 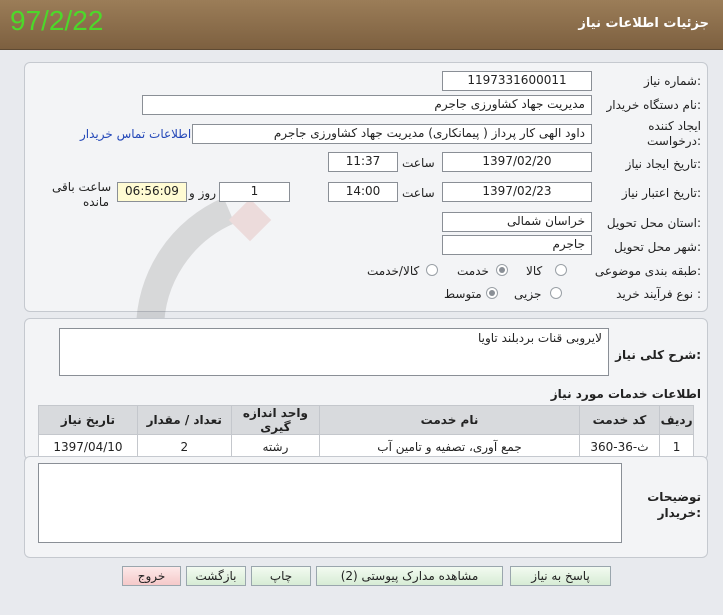 I want to click on cell-need-date: 1397/04/10, so click(x=88, y=446).